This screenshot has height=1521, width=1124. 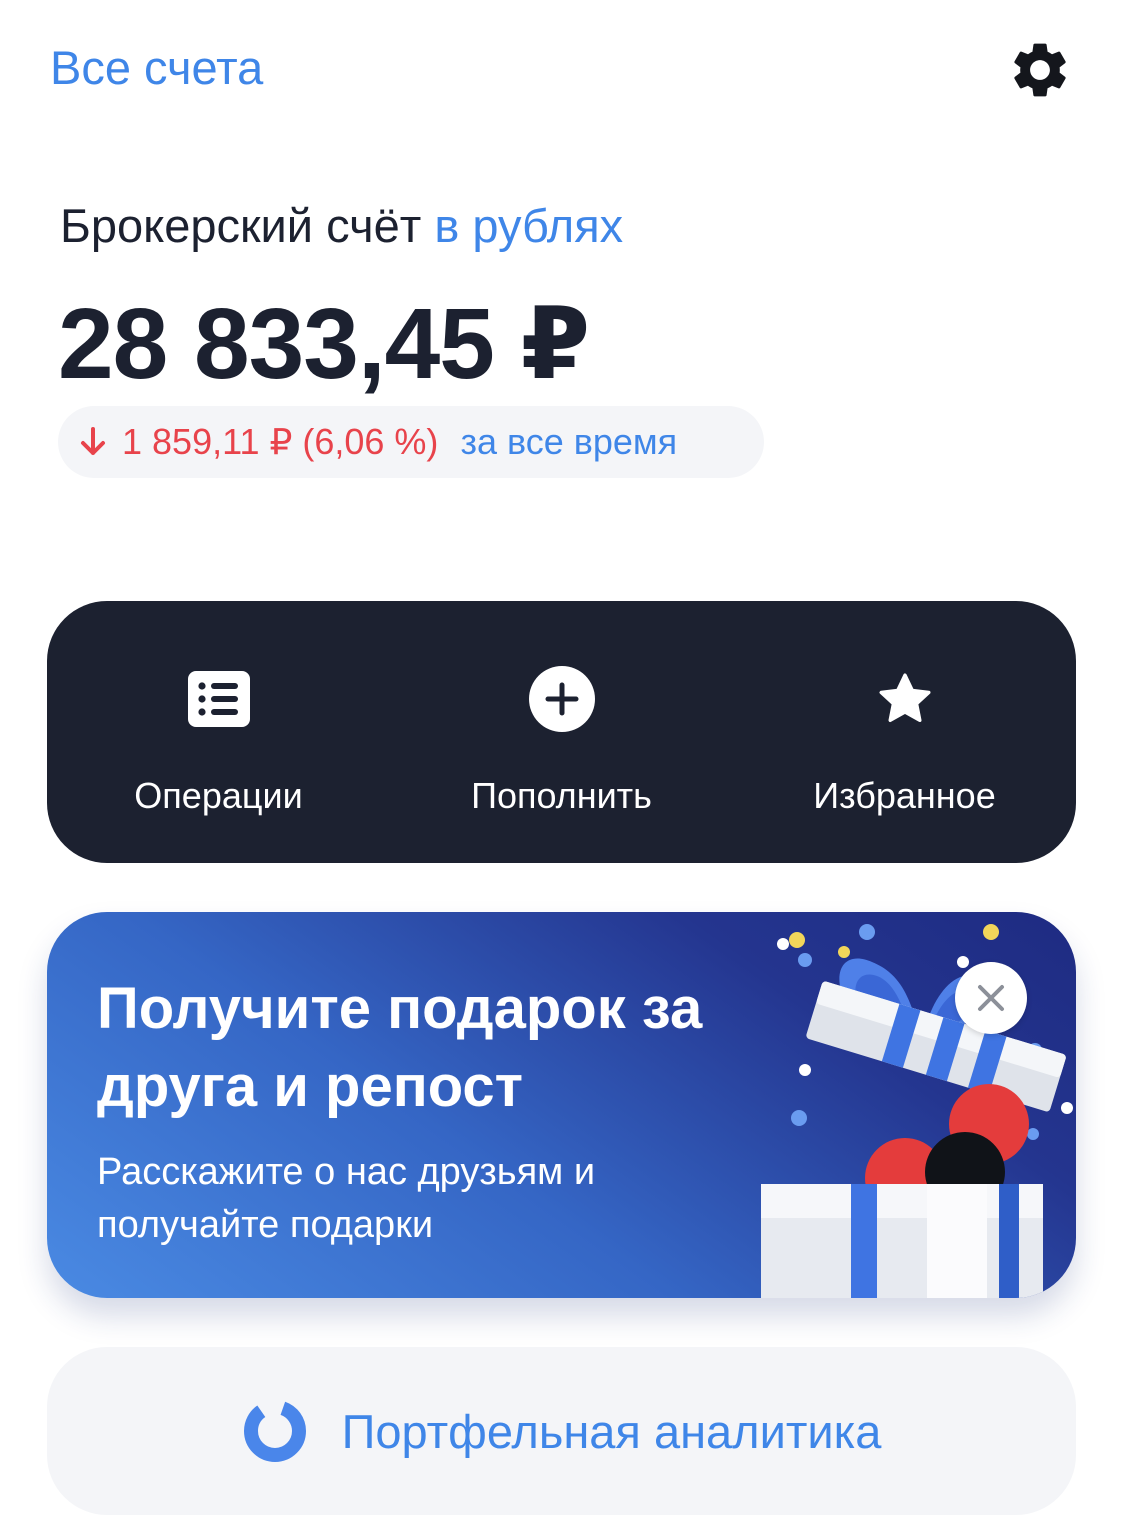 I want to click on settings-button, so click(x=1040, y=70).